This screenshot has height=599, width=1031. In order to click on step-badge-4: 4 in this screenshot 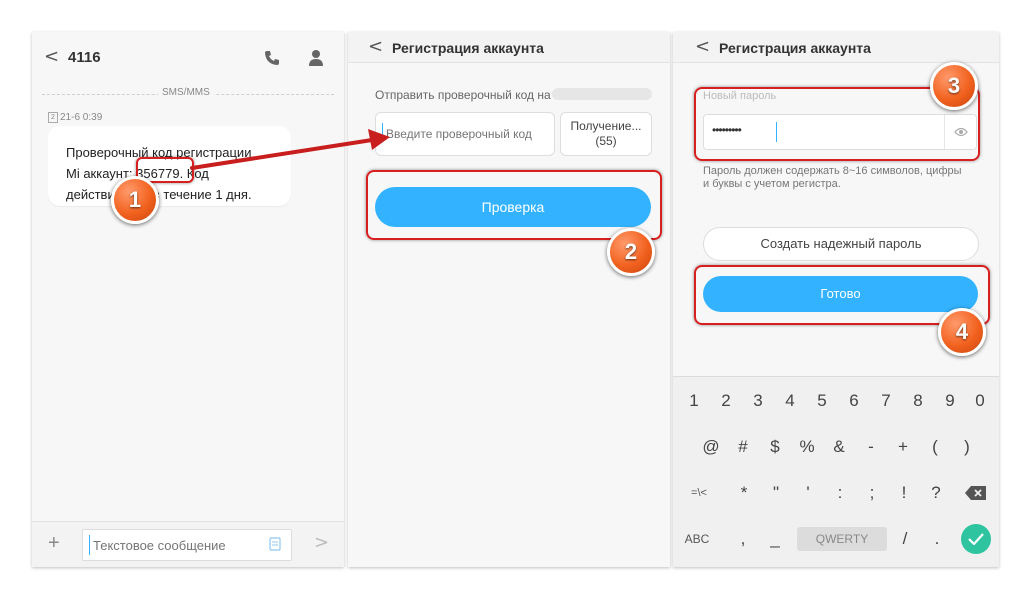, I will do `click(962, 332)`.